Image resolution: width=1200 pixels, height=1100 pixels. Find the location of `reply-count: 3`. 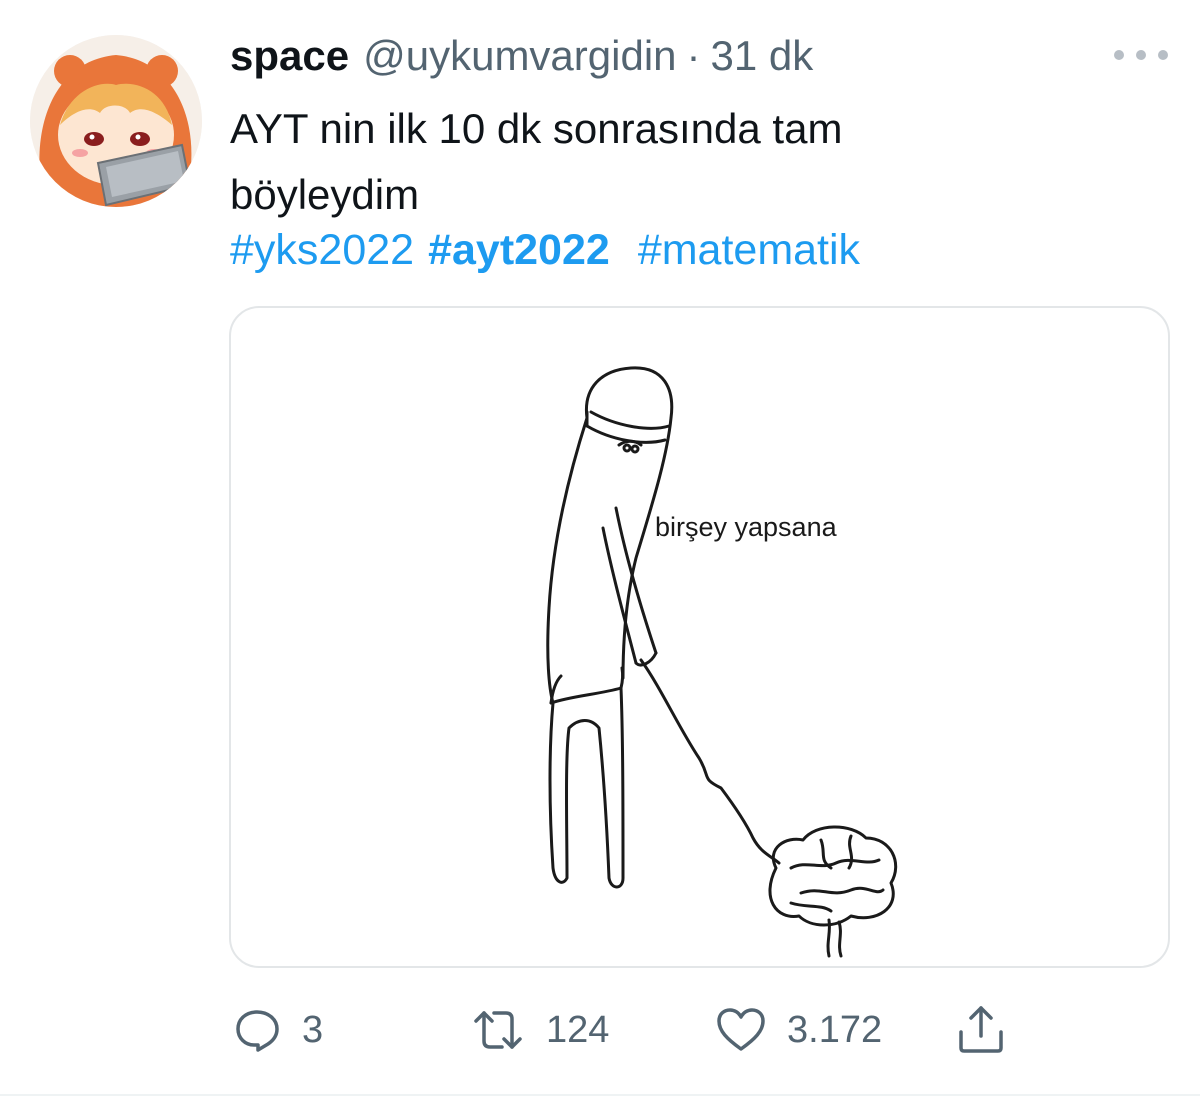

reply-count: 3 is located at coordinates (313, 1029).